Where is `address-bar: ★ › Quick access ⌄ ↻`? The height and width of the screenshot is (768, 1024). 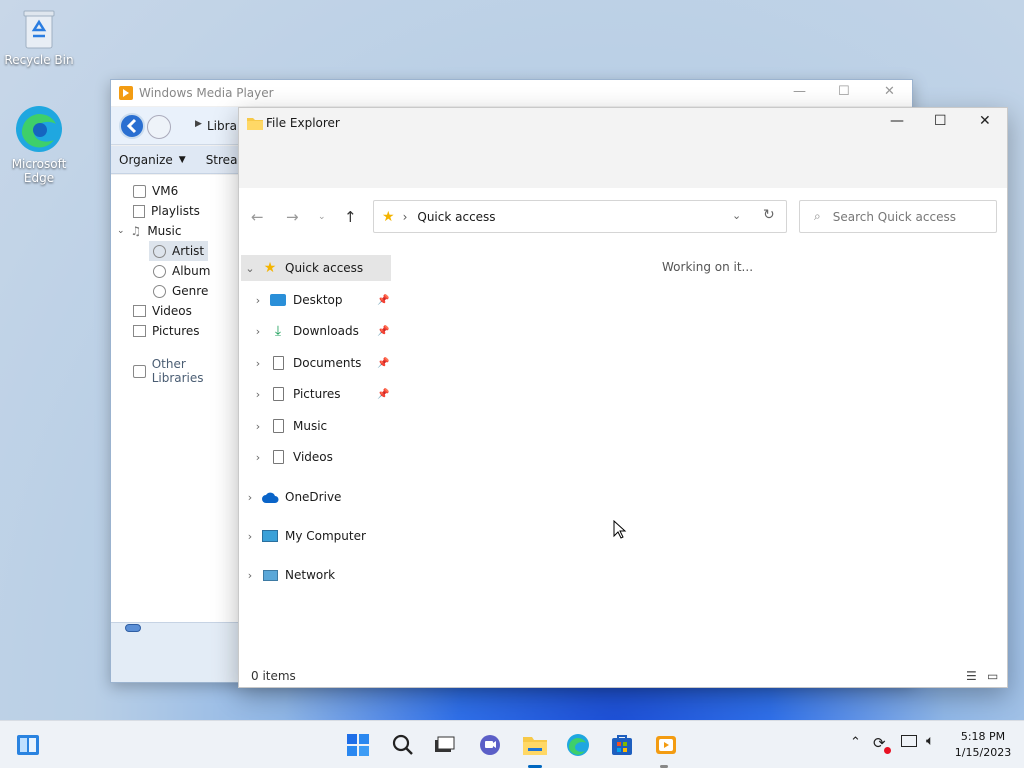 address-bar: ★ › Quick access ⌄ ↻ is located at coordinates (580, 216).